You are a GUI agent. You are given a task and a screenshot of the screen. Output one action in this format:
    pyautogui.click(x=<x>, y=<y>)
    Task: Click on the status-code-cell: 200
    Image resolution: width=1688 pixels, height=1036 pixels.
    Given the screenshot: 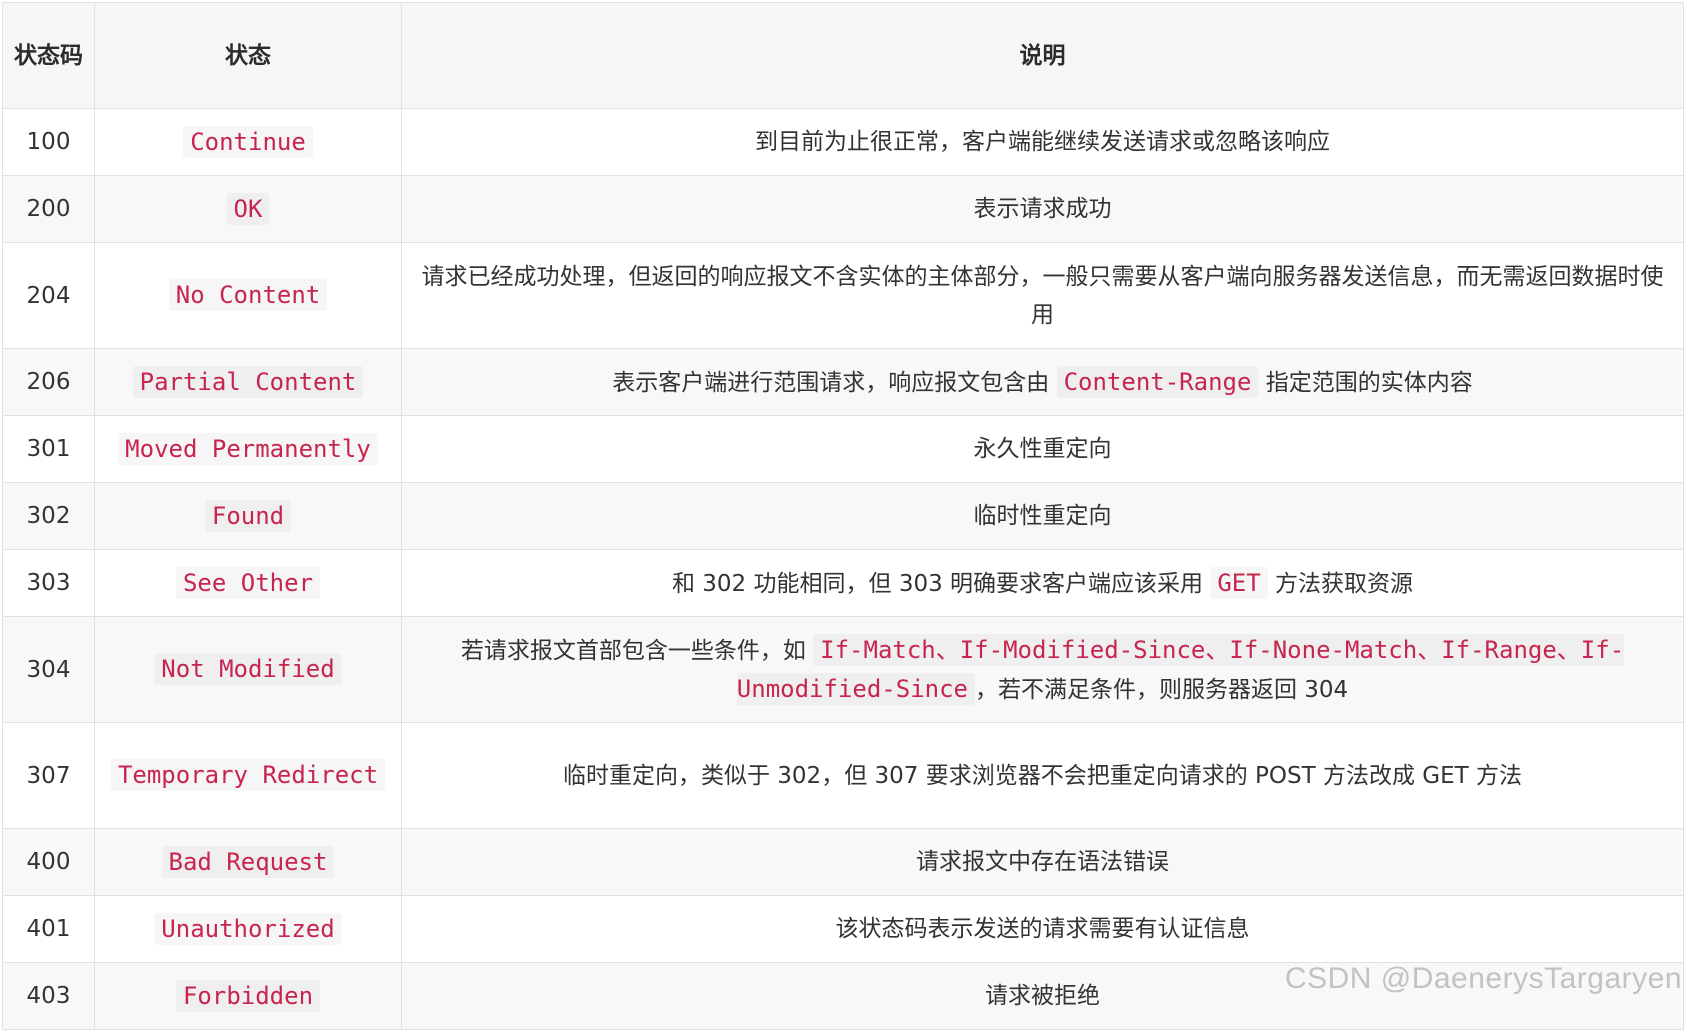 What is the action you would take?
    pyautogui.click(x=48, y=209)
    